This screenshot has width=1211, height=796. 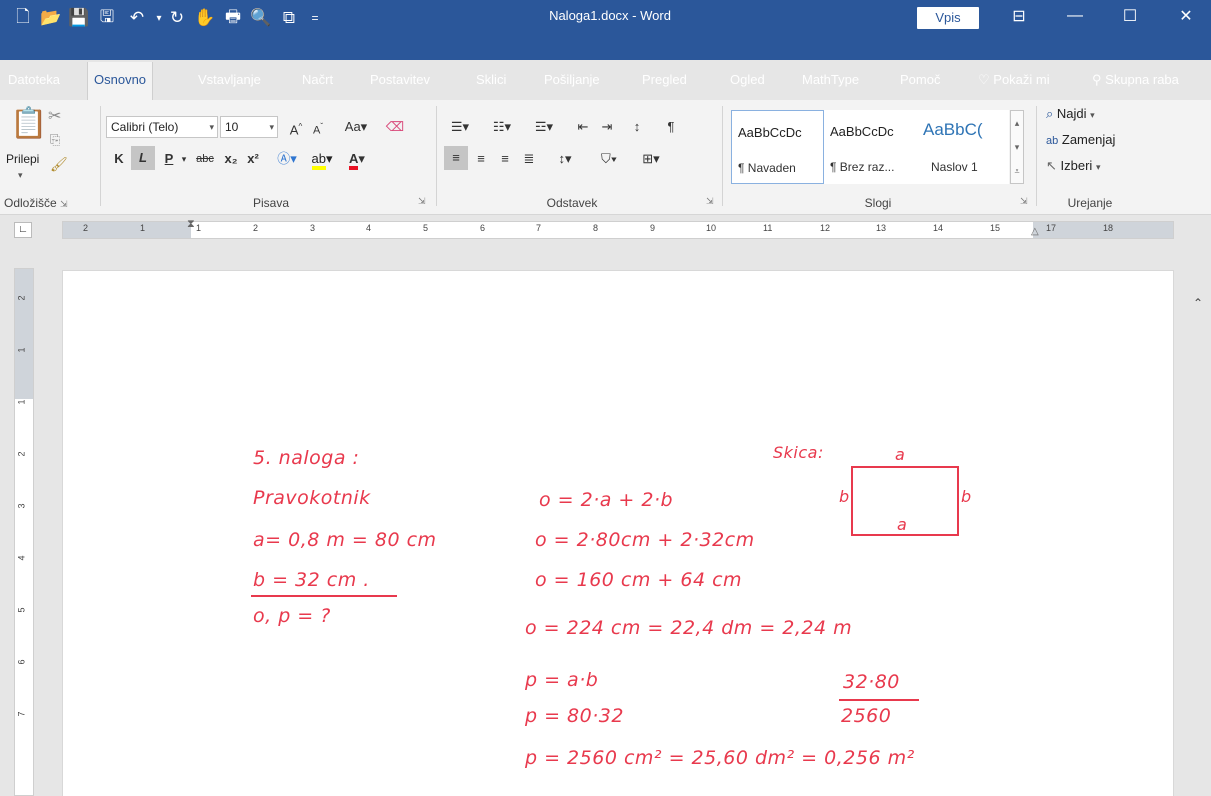 I want to click on tab-insert: Vstavljanje, so click(x=229, y=80).